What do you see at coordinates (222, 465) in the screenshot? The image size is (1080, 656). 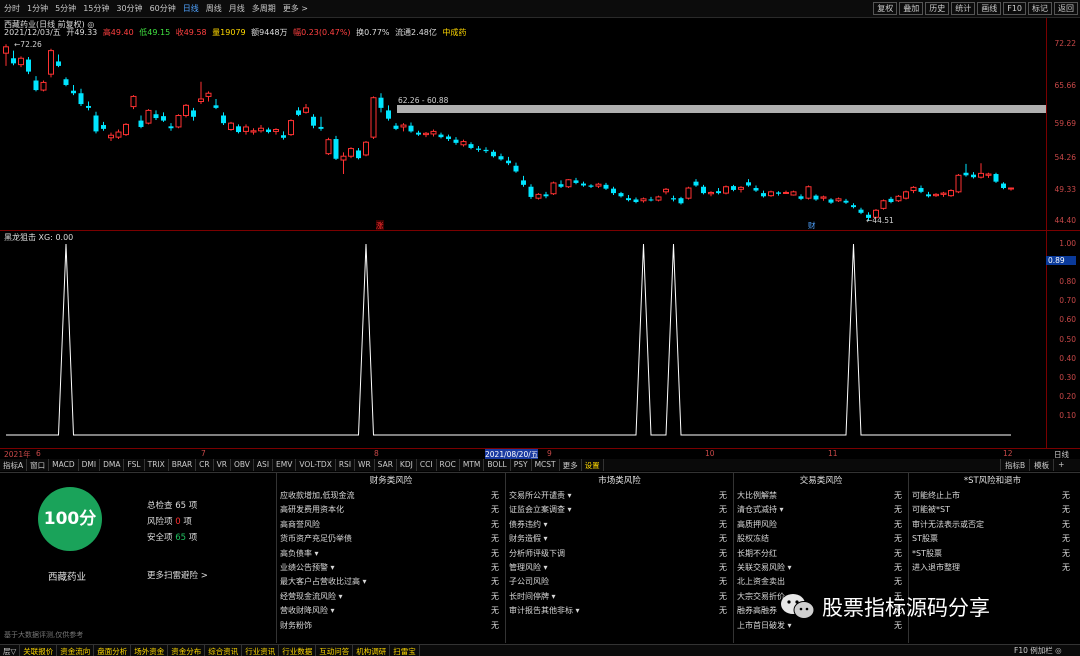 I see `indicator-tab-9: VR` at bounding box center [222, 465].